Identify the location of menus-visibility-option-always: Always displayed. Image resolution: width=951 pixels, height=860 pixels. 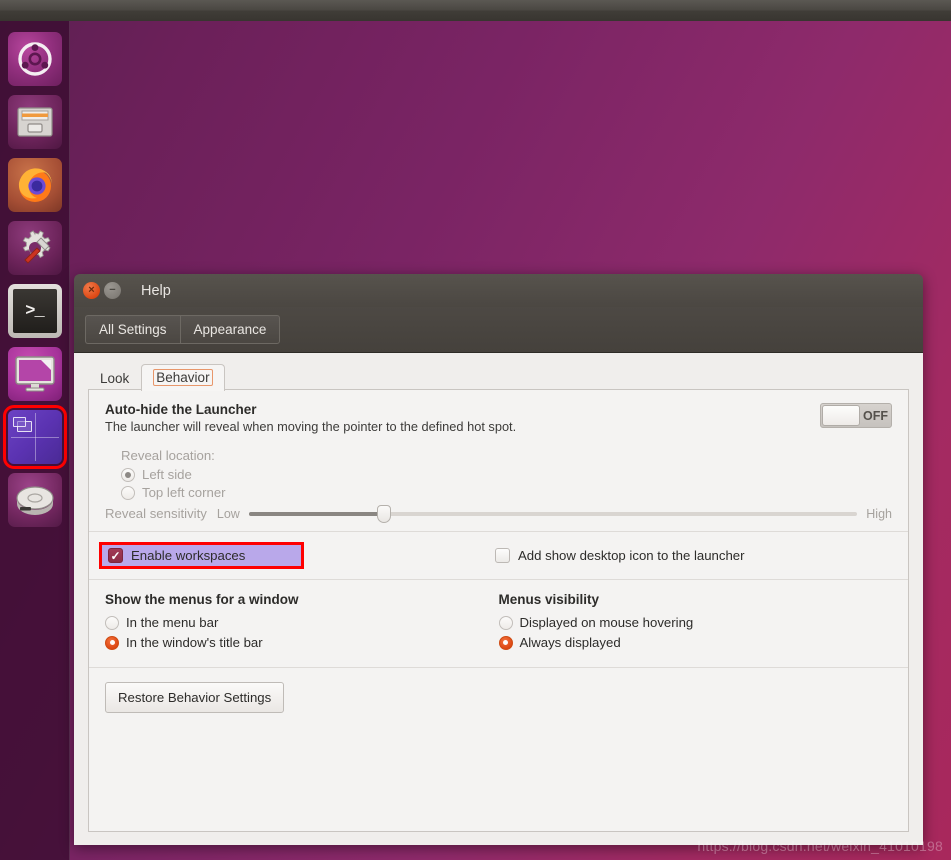
(695, 642).